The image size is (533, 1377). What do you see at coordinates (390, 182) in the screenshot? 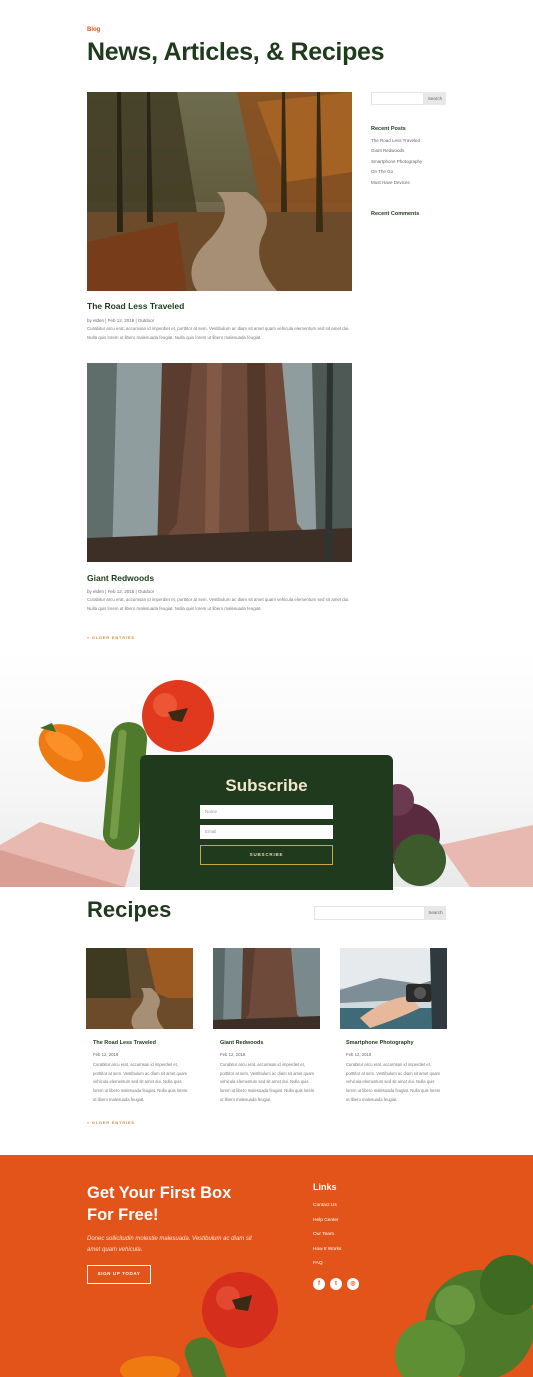
I see `recent-post-link: Must Have Devices` at bounding box center [390, 182].